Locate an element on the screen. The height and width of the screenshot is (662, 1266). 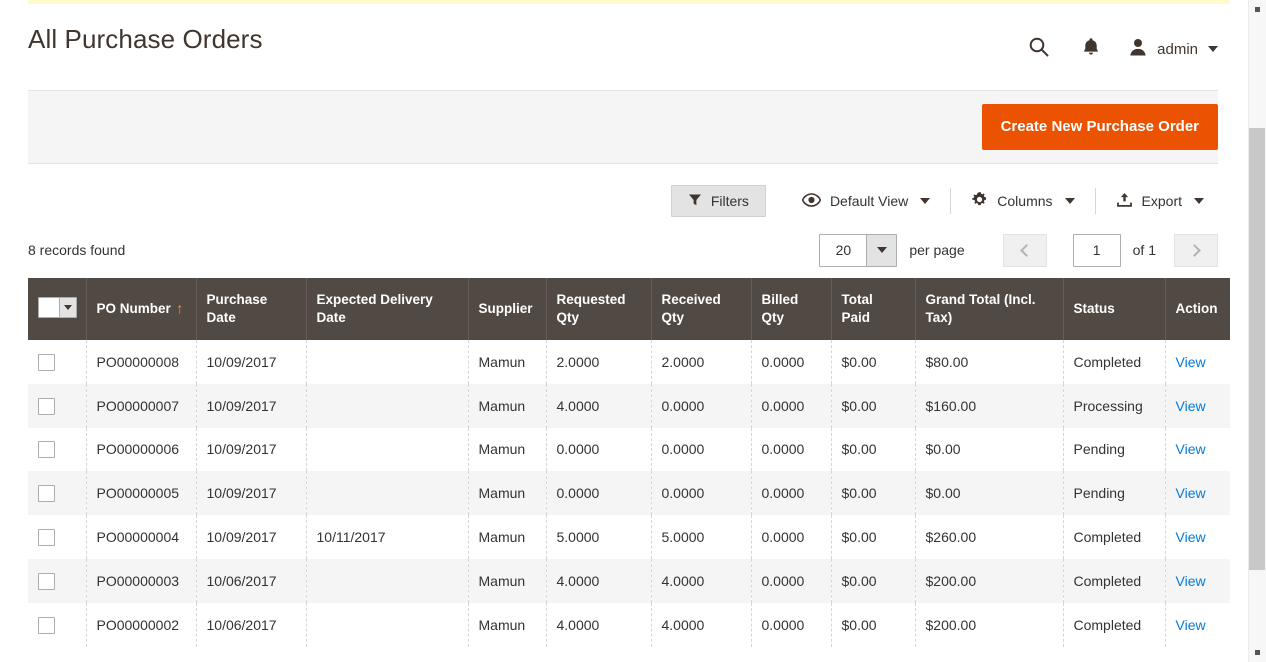
previous-page-button is located at coordinates (1024, 250).